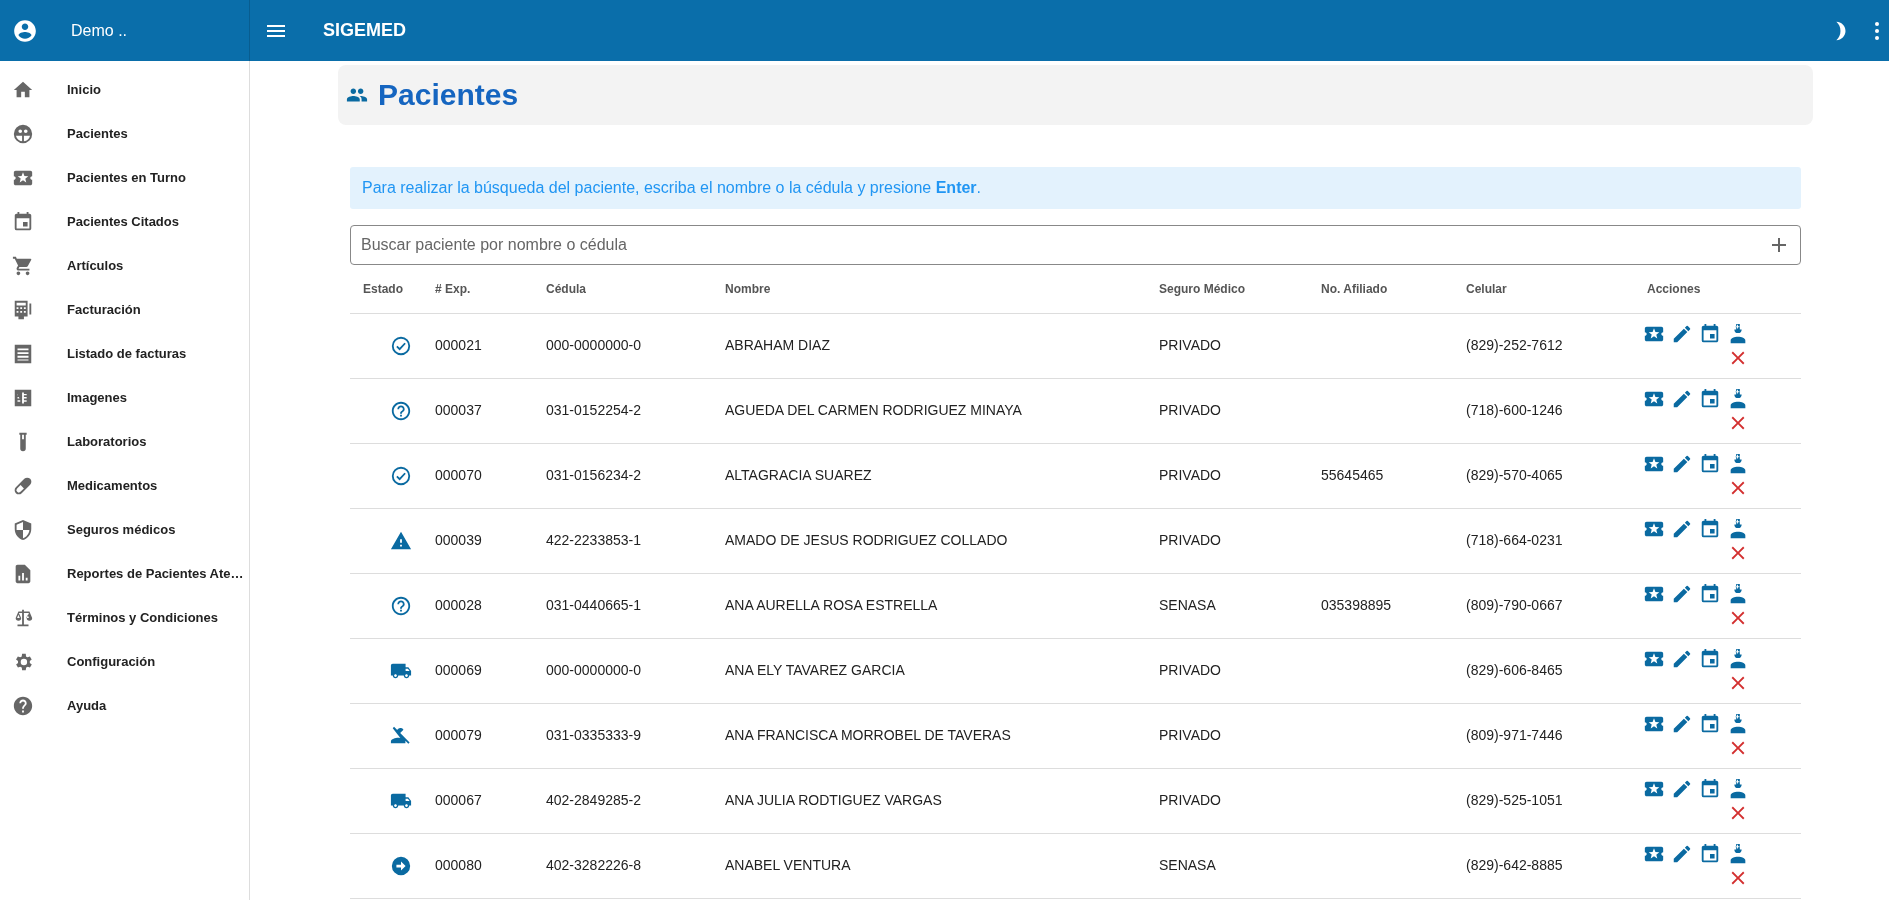  Describe the element at coordinates (833, 800) in the screenshot. I see `table-cell: ANA JULIA RODTIGUEZ VARGAS` at that location.